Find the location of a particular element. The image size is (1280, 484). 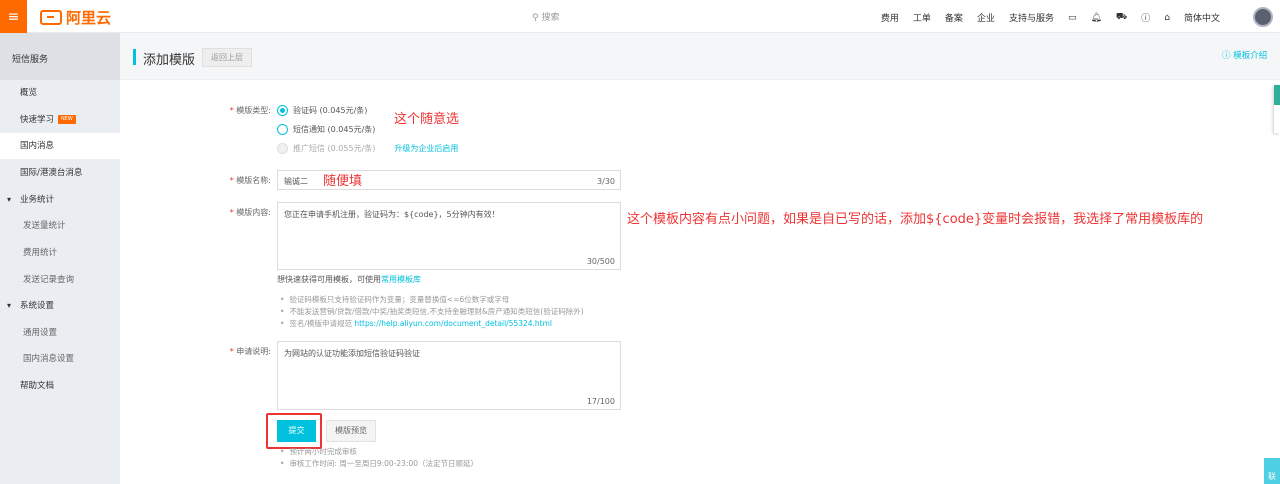

content-label: 模版内容: is located at coordinates (241, 212).